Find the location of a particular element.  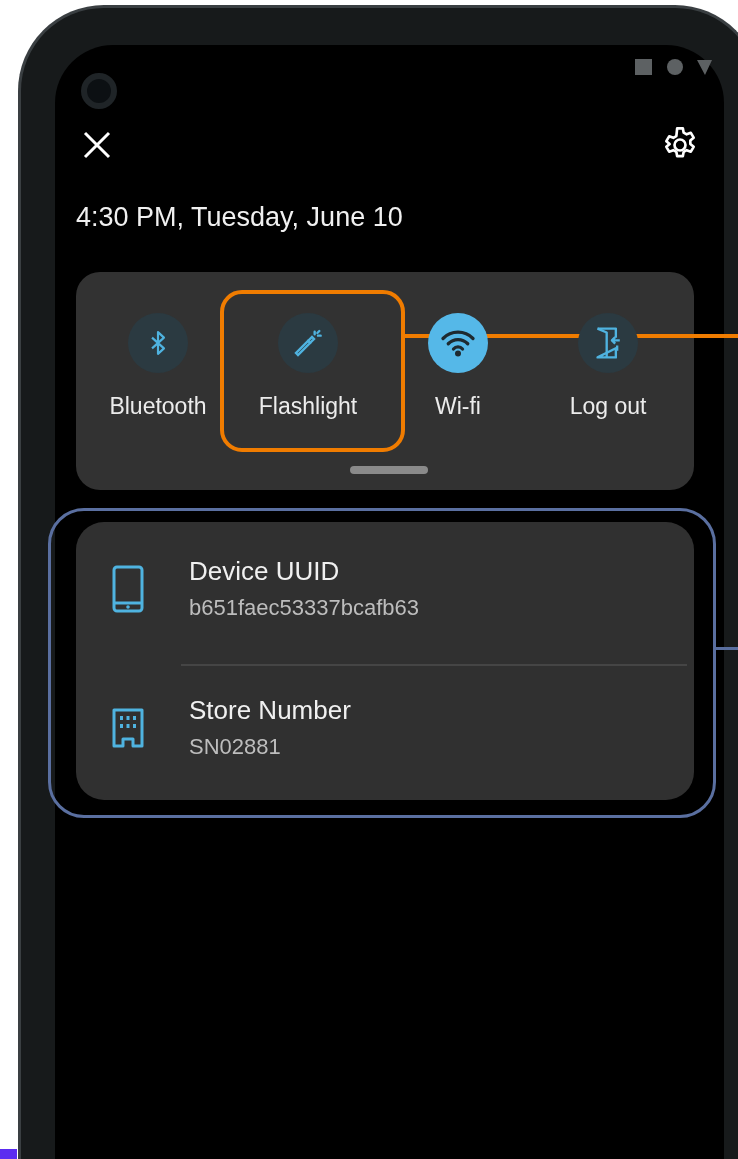

tablet-icon is located at coordinates (128, 588).